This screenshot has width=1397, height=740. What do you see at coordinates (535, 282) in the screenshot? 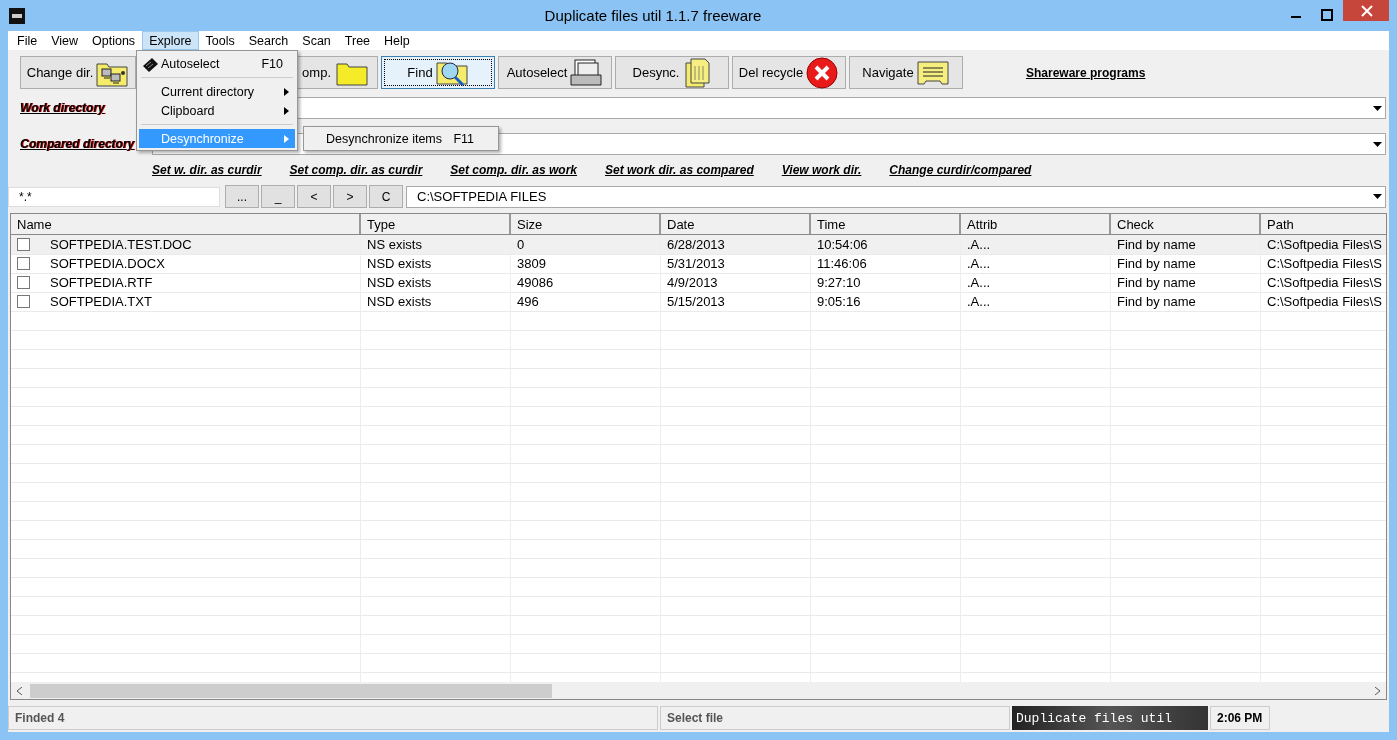
I see `table-cell: 49086` at bounding box center [535, 282].